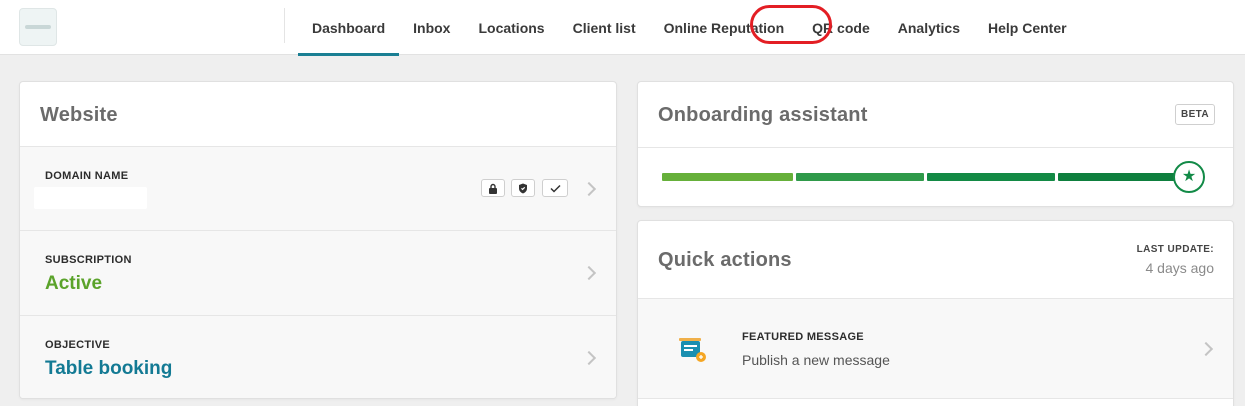 This screenshot has height=406, width=1245. I want to click on featured-message-chevron-icon, so click(1206, 349).